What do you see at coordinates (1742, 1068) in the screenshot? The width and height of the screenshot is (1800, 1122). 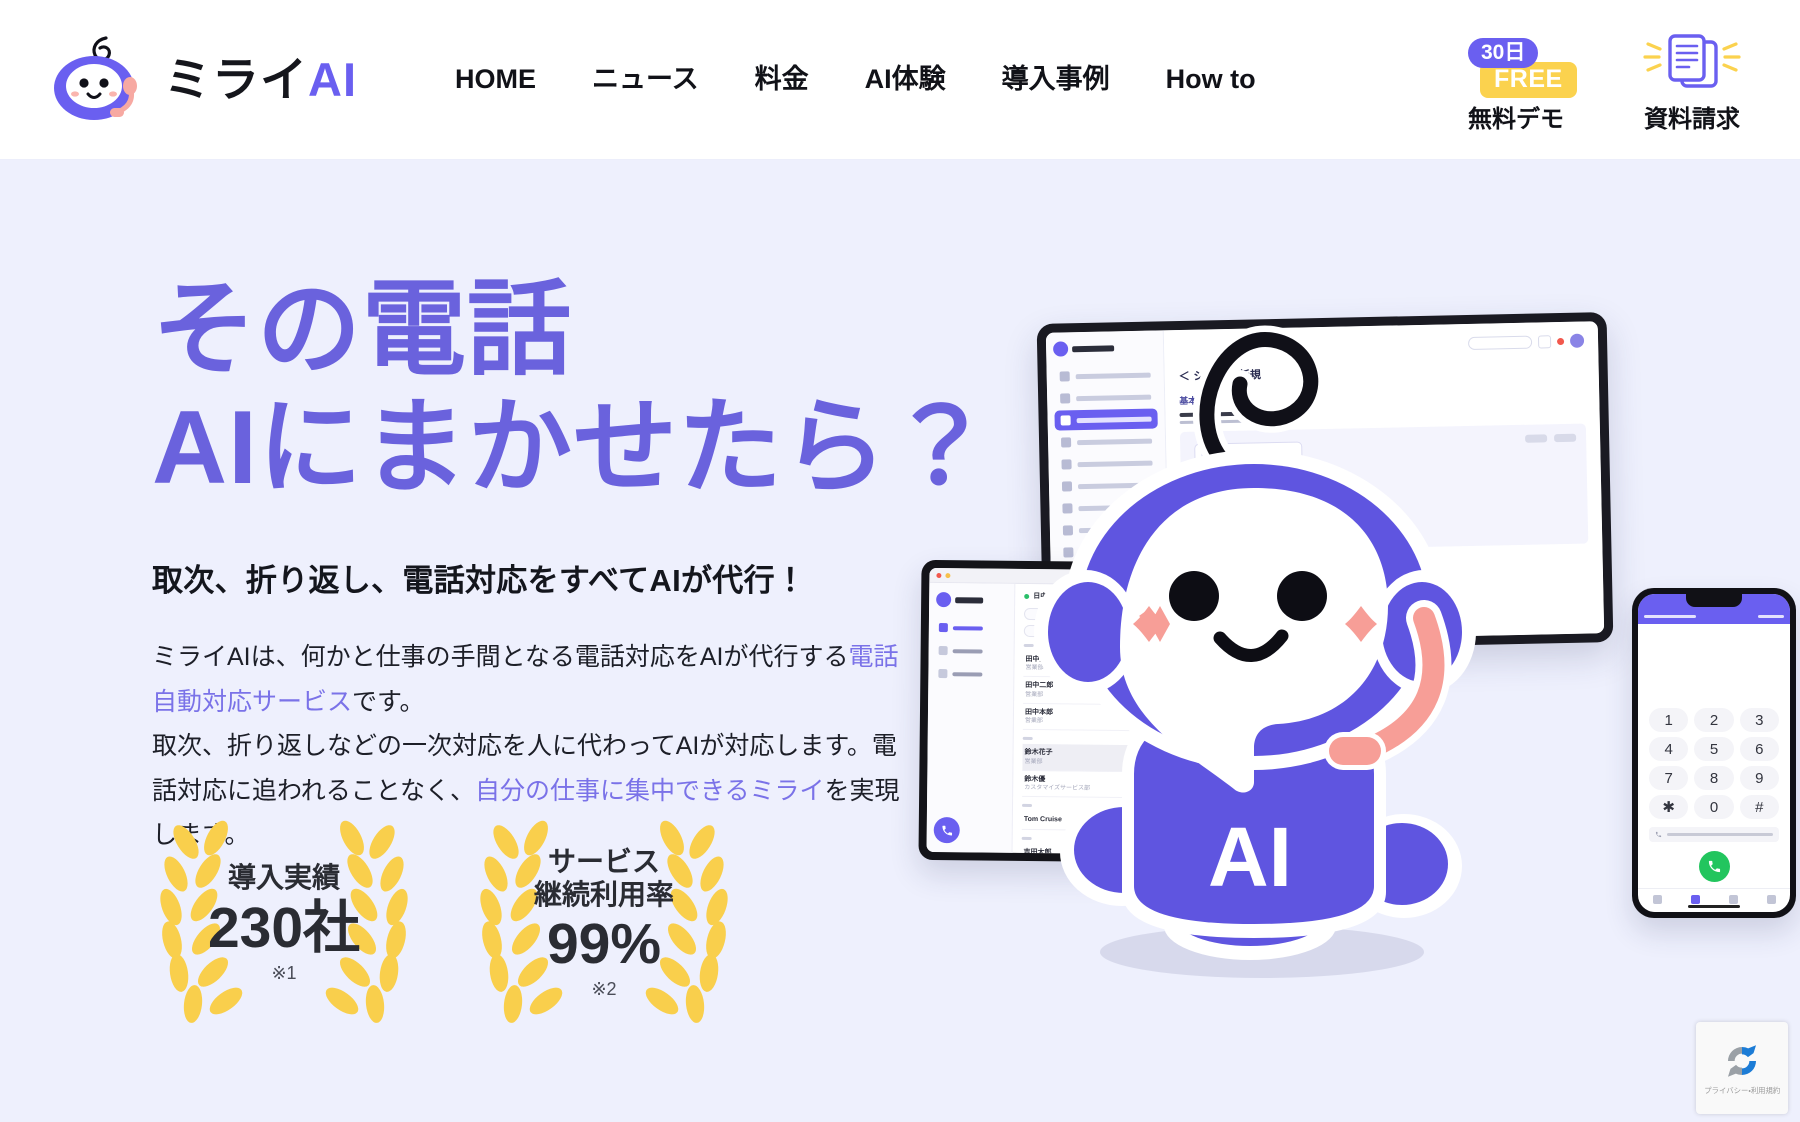 I see `recaptcha-badge: プライバシー・利用規約` at bounding box center [1742, 1068].